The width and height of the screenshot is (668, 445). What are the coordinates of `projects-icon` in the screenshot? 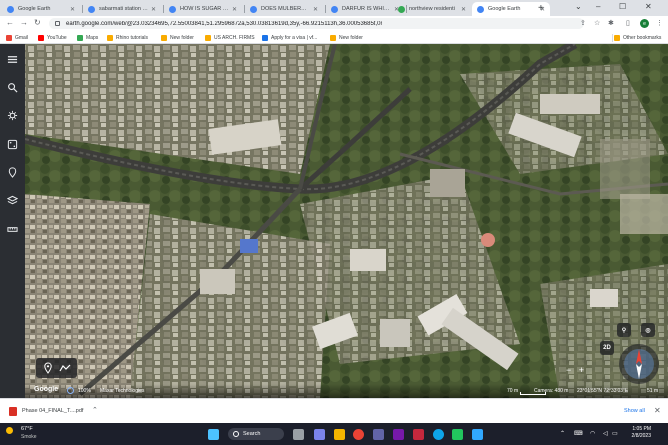 It's located at (12, 172).